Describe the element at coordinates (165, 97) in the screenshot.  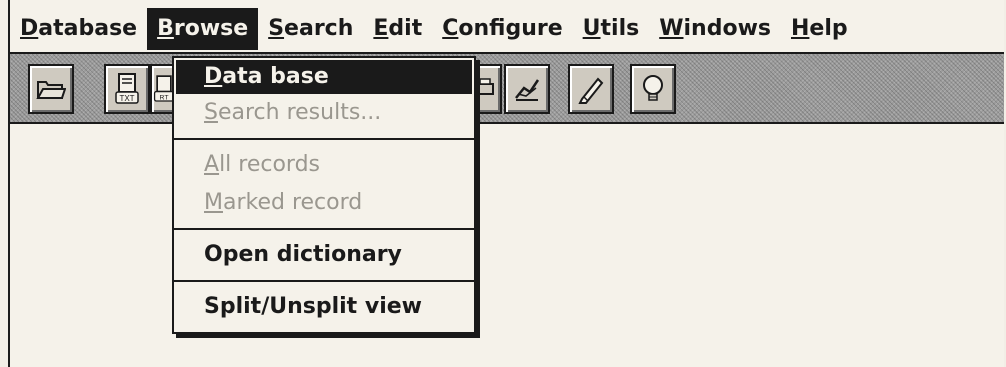
I see `svg-text: RT` at that location.